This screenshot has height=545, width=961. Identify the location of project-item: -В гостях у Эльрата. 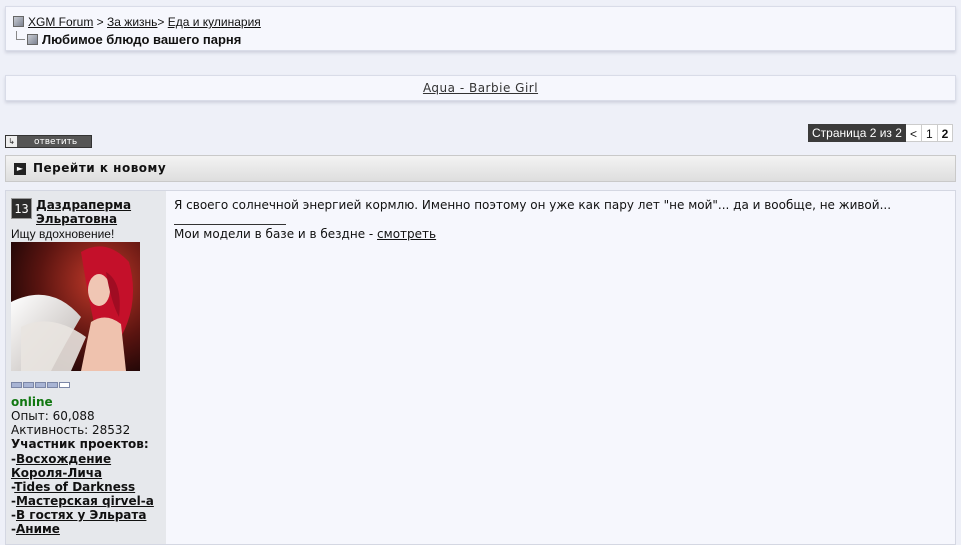
(79, 515).